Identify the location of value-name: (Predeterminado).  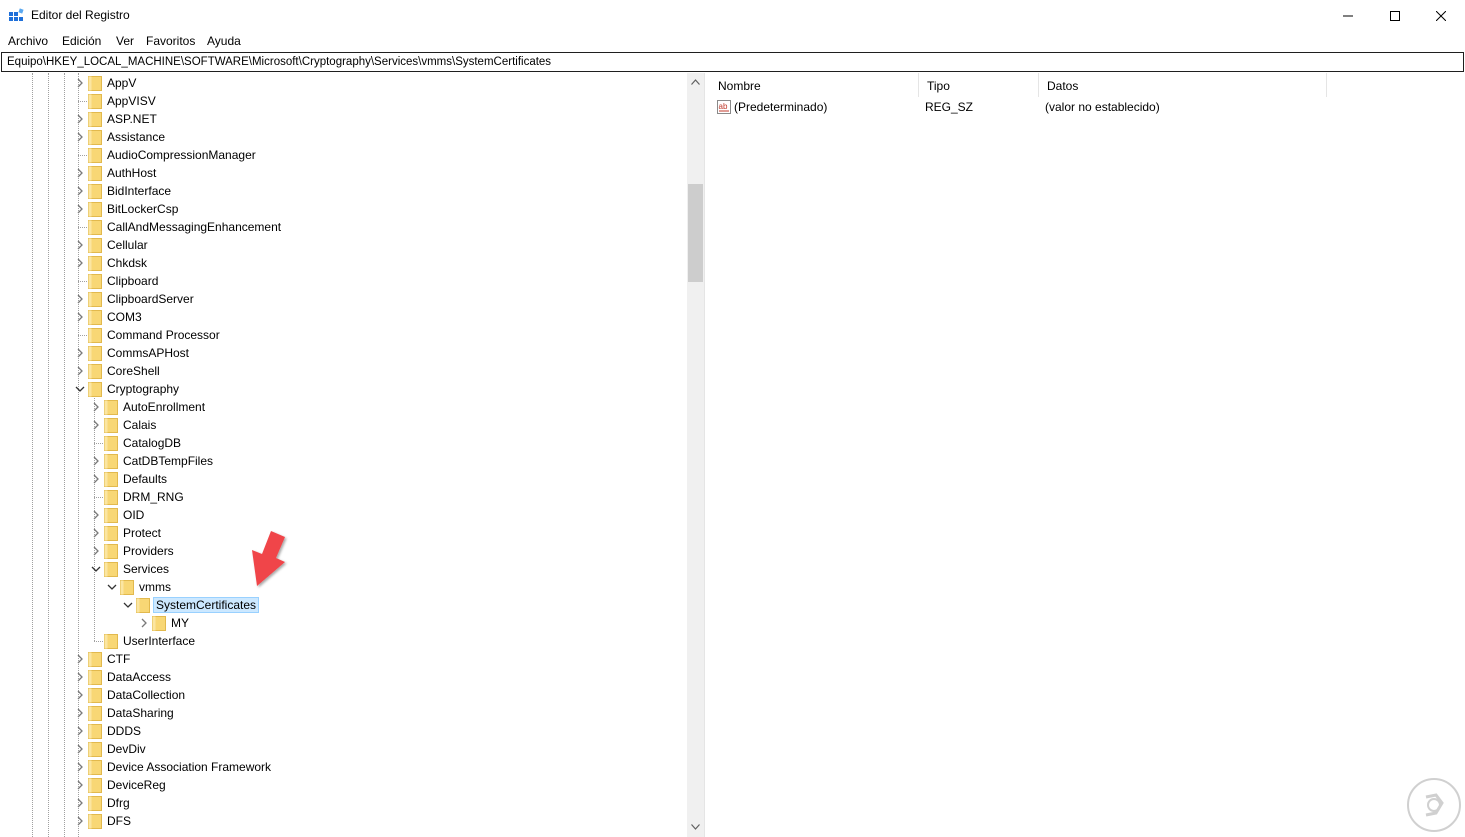
(780, 107).